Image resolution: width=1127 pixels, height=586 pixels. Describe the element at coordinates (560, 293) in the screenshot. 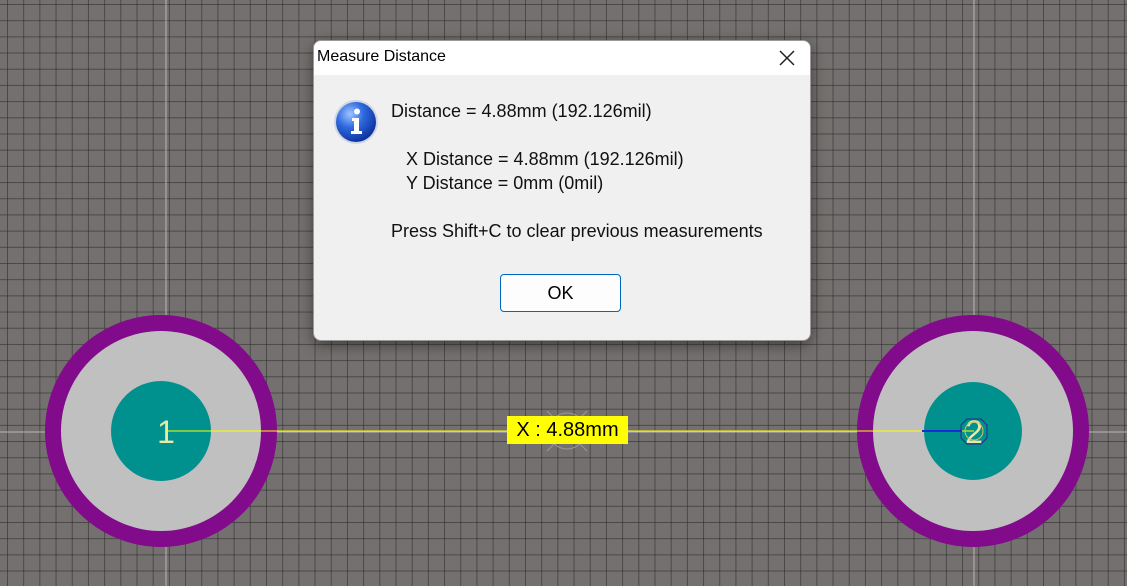

I see `ok-button: OK` at that location.